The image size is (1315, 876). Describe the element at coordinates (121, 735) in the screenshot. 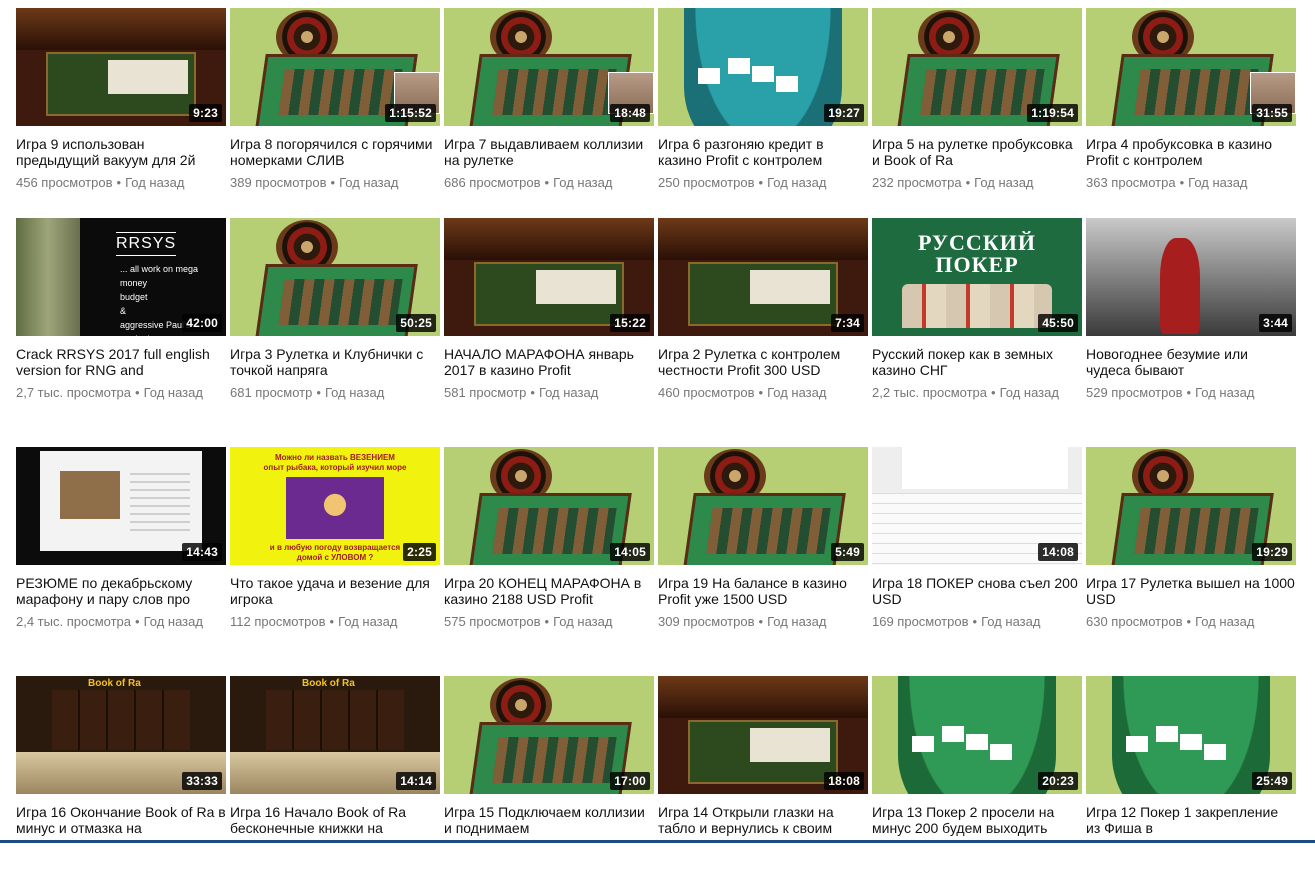

I see `video-thumbnail: Book of Ra 33:33` at that location.